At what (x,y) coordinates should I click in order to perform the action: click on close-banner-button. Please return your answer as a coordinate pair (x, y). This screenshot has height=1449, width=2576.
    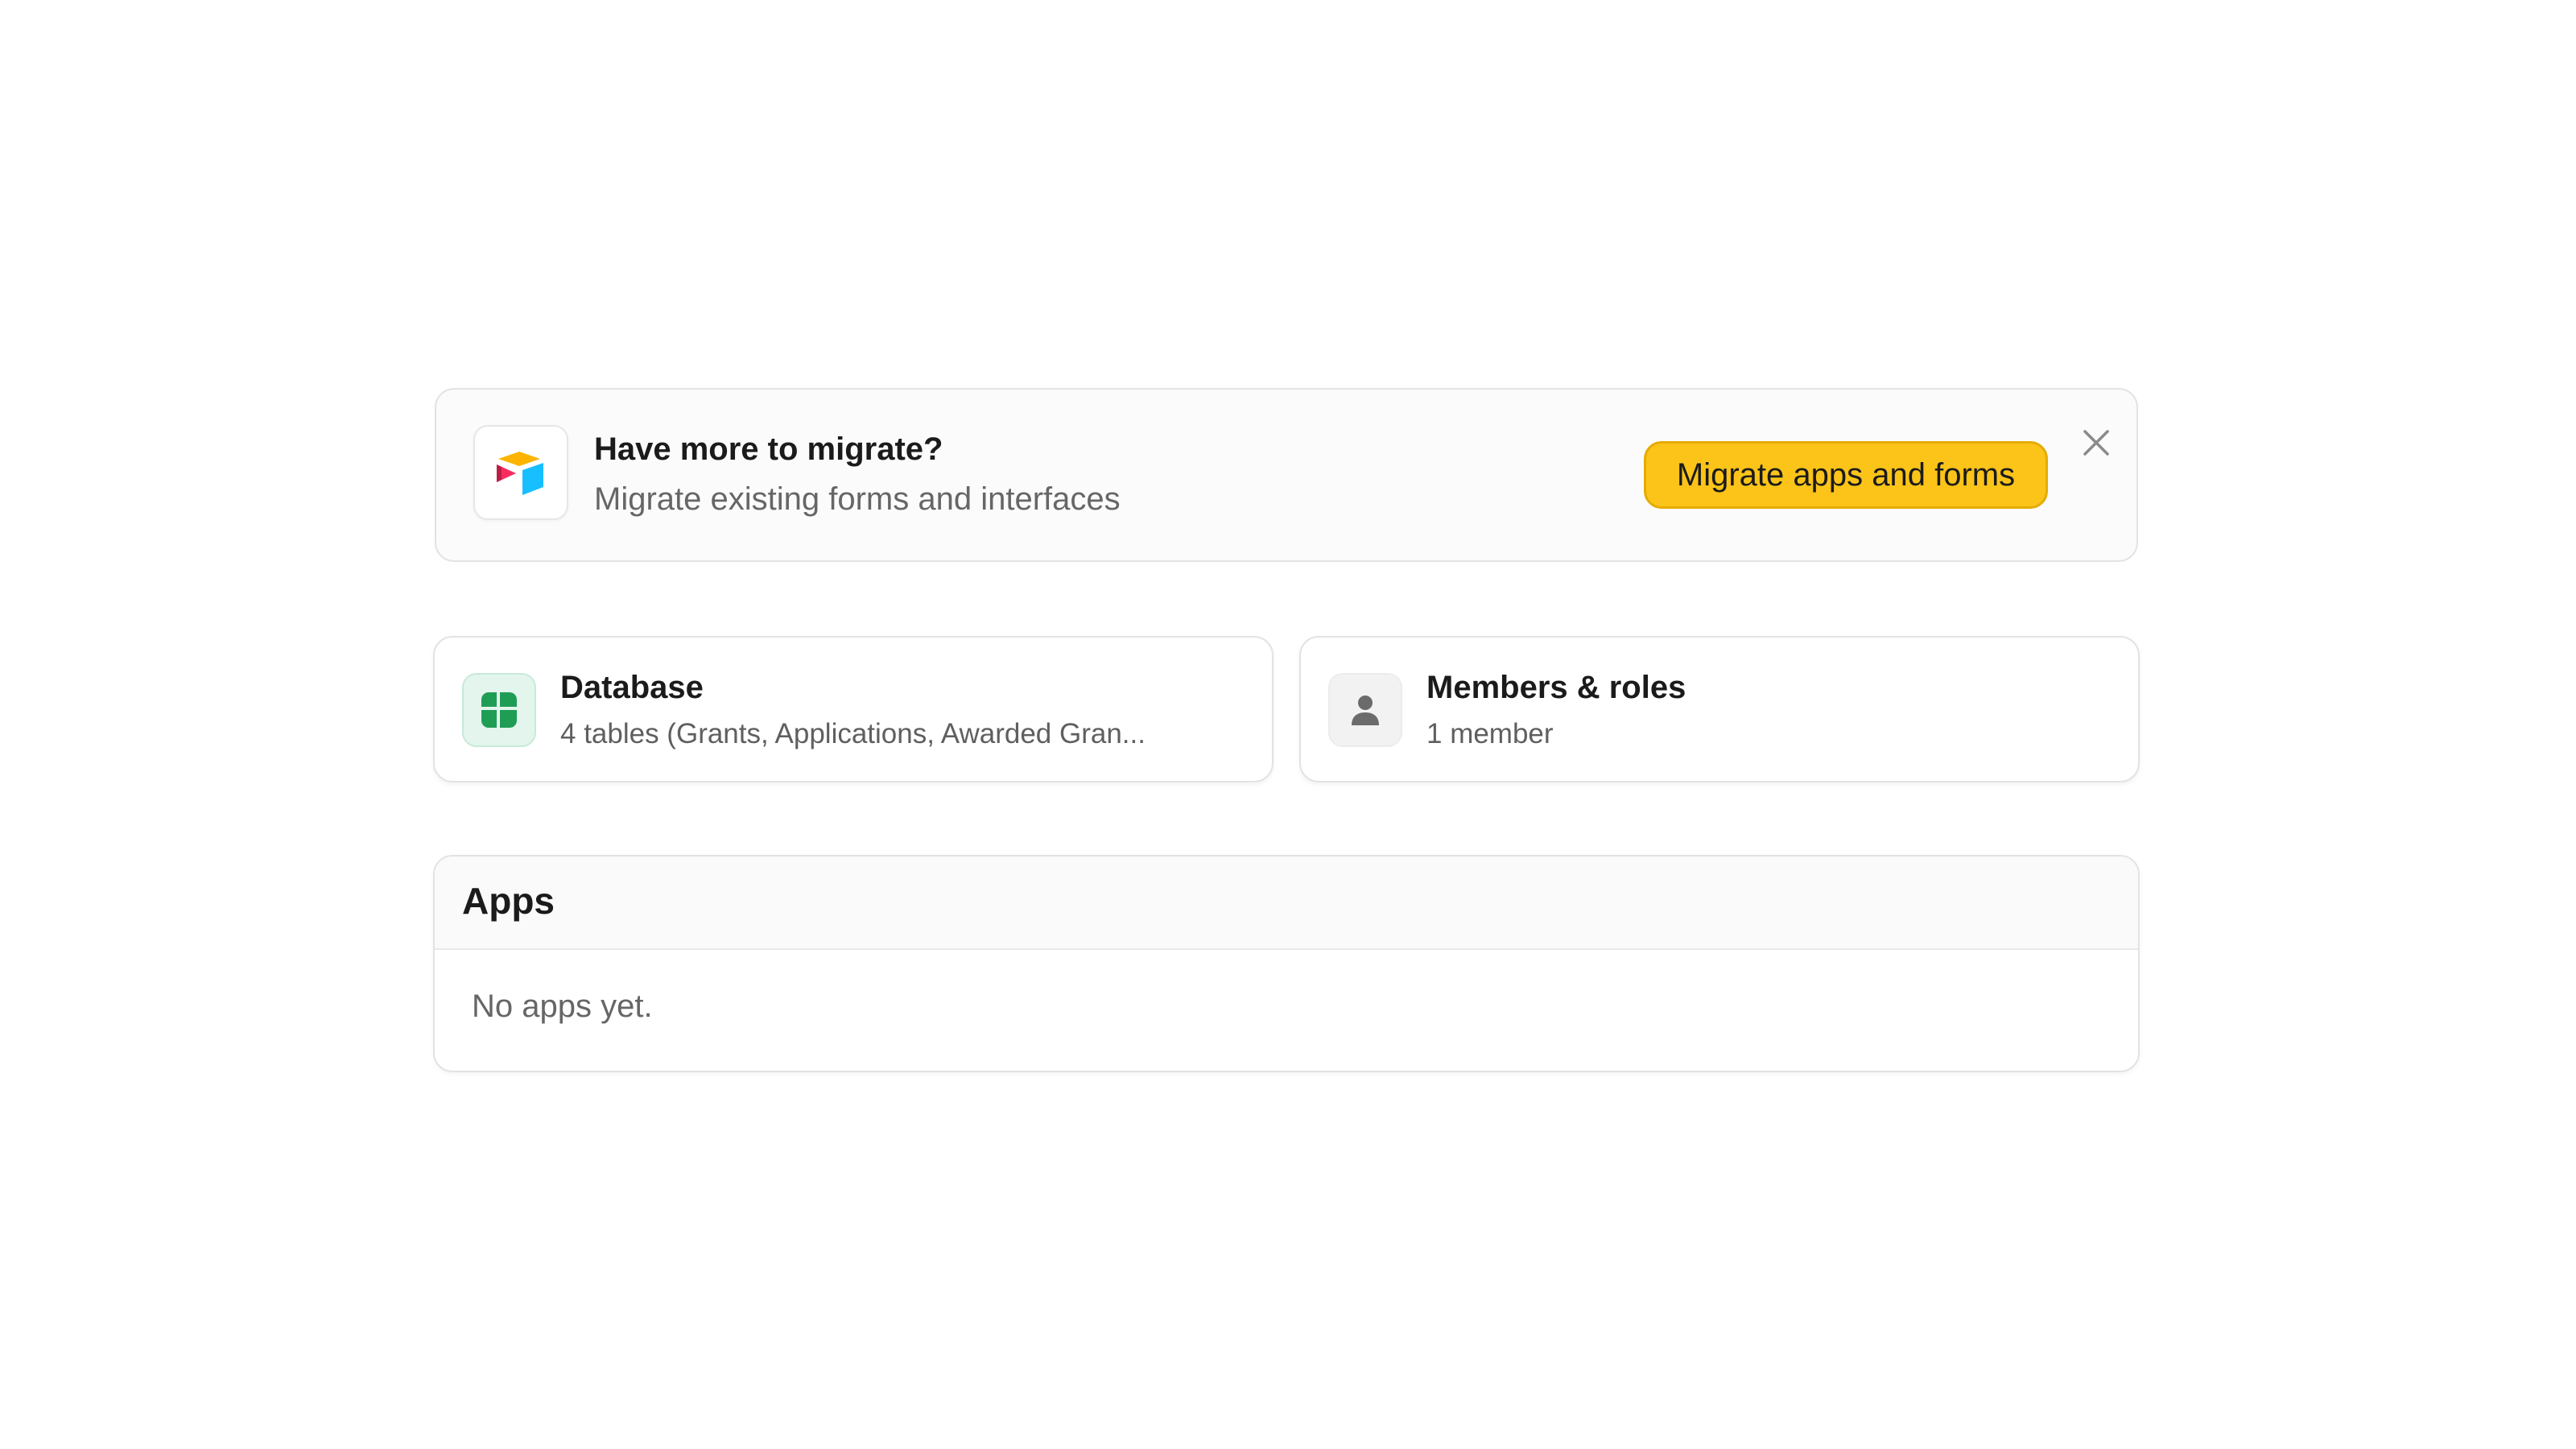
    Looking at the image, I should click on (2096, 443).